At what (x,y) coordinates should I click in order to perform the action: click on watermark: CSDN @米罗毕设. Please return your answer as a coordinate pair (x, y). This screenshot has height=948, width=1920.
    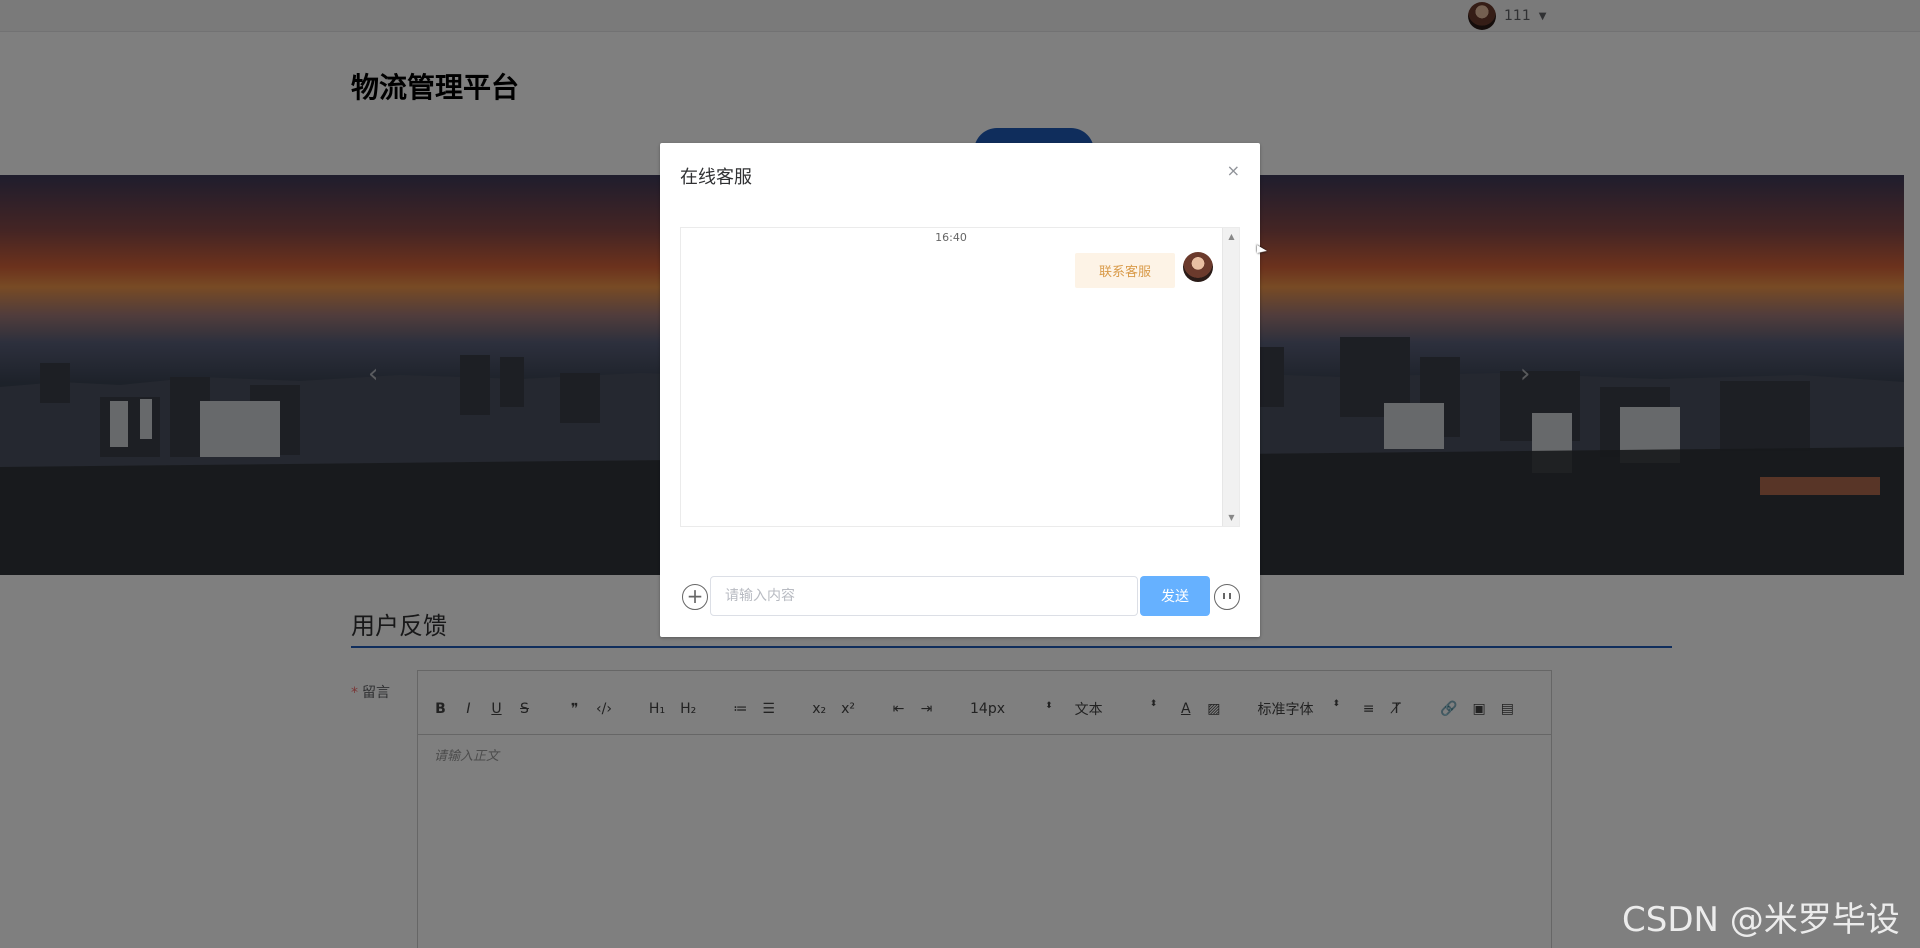
    Looking at the image, I should click on (1761, 920).